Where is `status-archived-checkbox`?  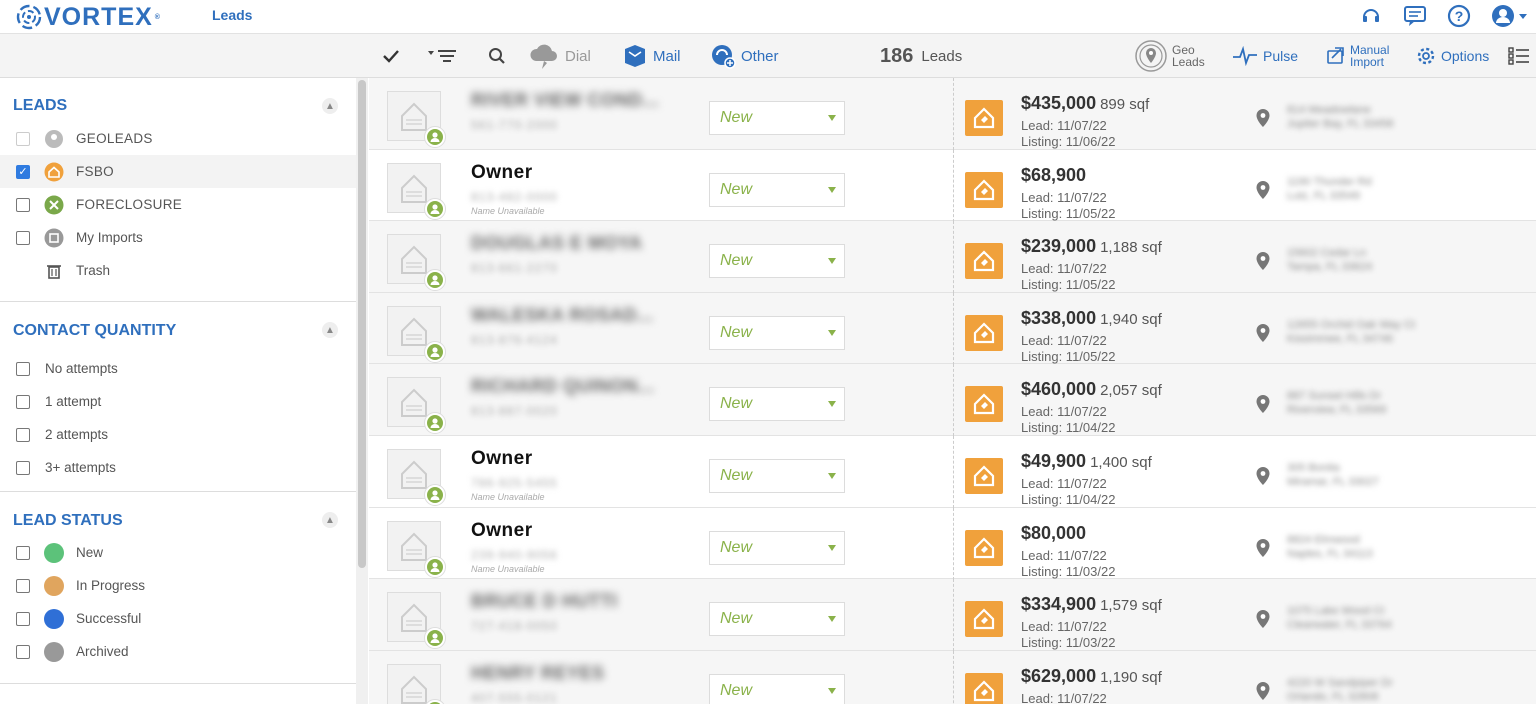
status-archived-checkbox is located at coordinates (23, 651).